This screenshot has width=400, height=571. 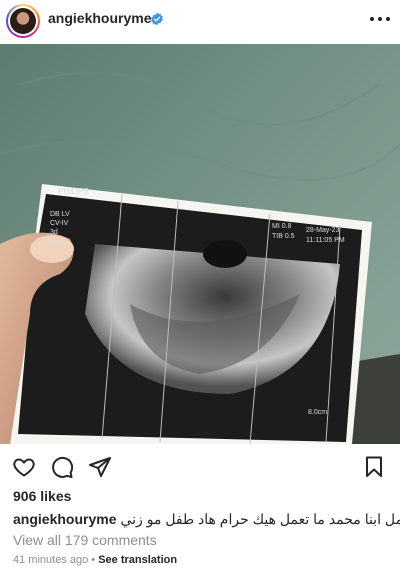 What do you see at coordinates (157, 19) in the screenshot?
I see `verified-badge-icon` at bounding box center [157, 19].